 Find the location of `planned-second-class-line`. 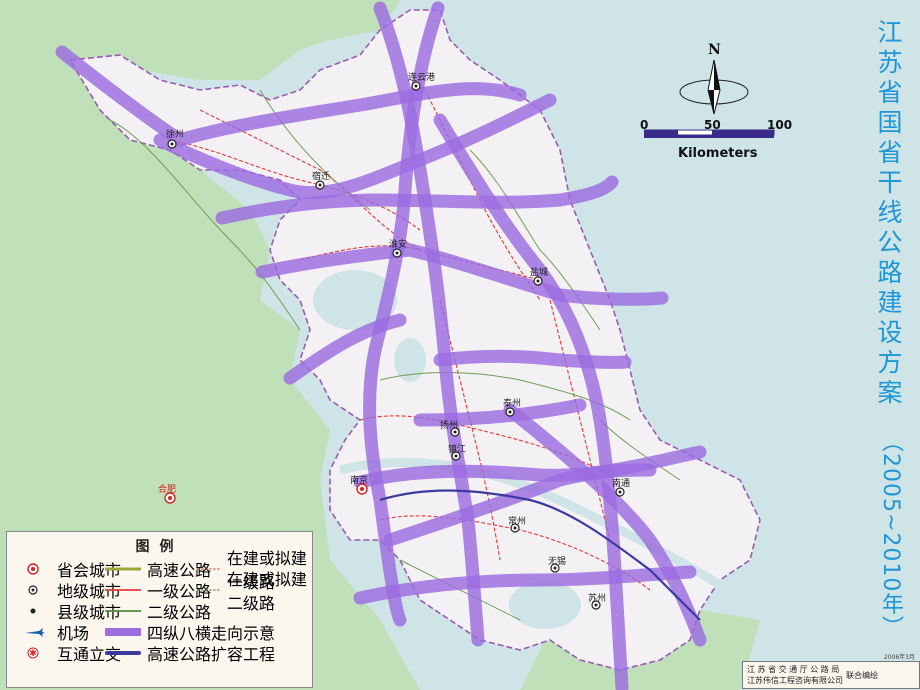

planned-second-class-line is located at coordinates (209, 589).